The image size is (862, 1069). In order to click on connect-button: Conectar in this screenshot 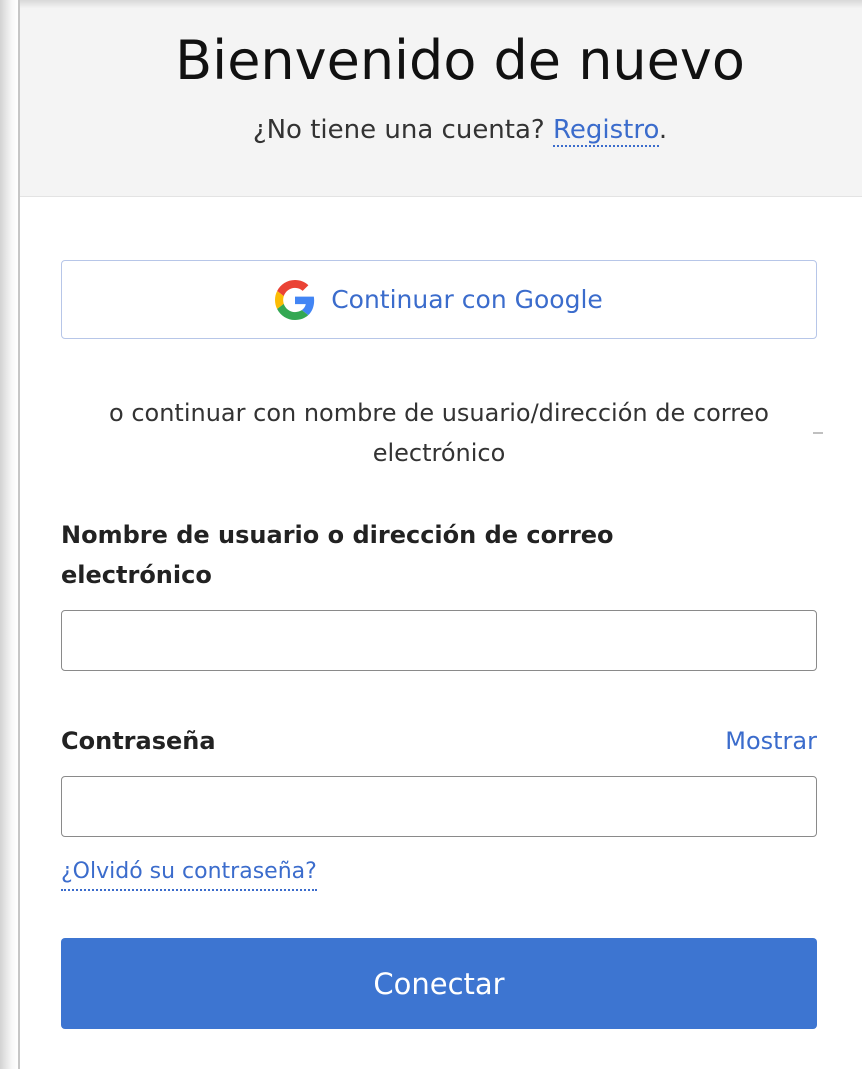, I will do `click(439, 983)`.